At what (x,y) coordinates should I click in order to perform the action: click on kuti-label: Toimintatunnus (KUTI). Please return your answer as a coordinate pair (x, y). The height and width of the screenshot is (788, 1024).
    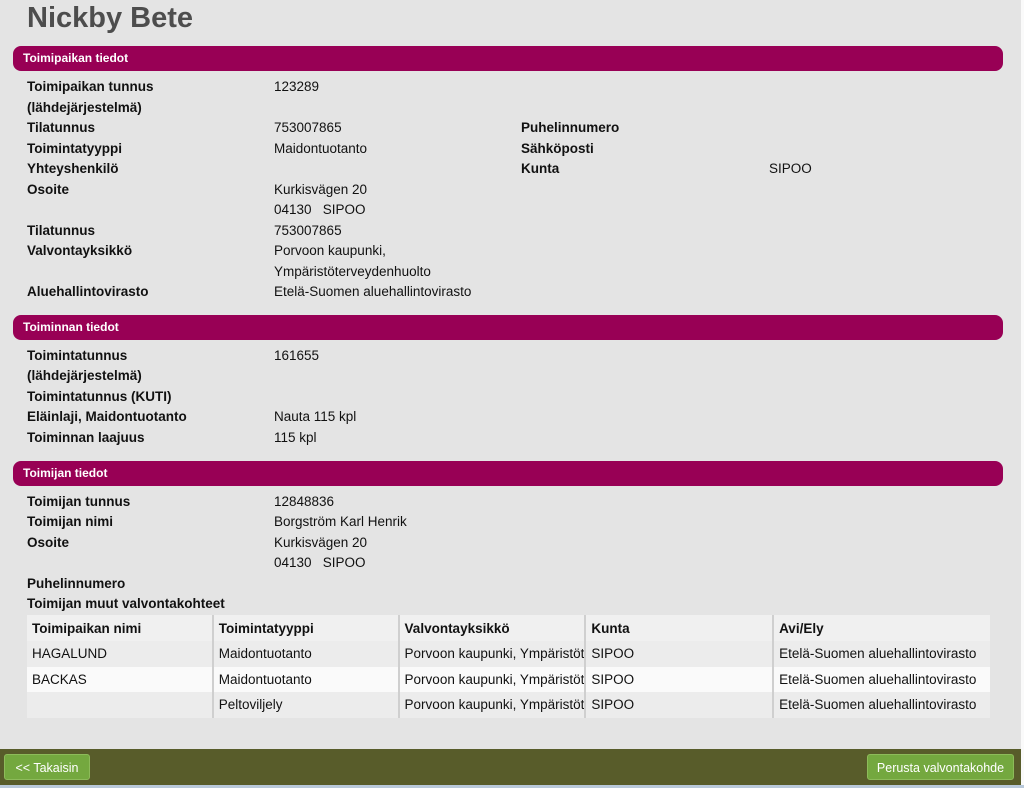
    Looking at the image, I should click on (99, 396).